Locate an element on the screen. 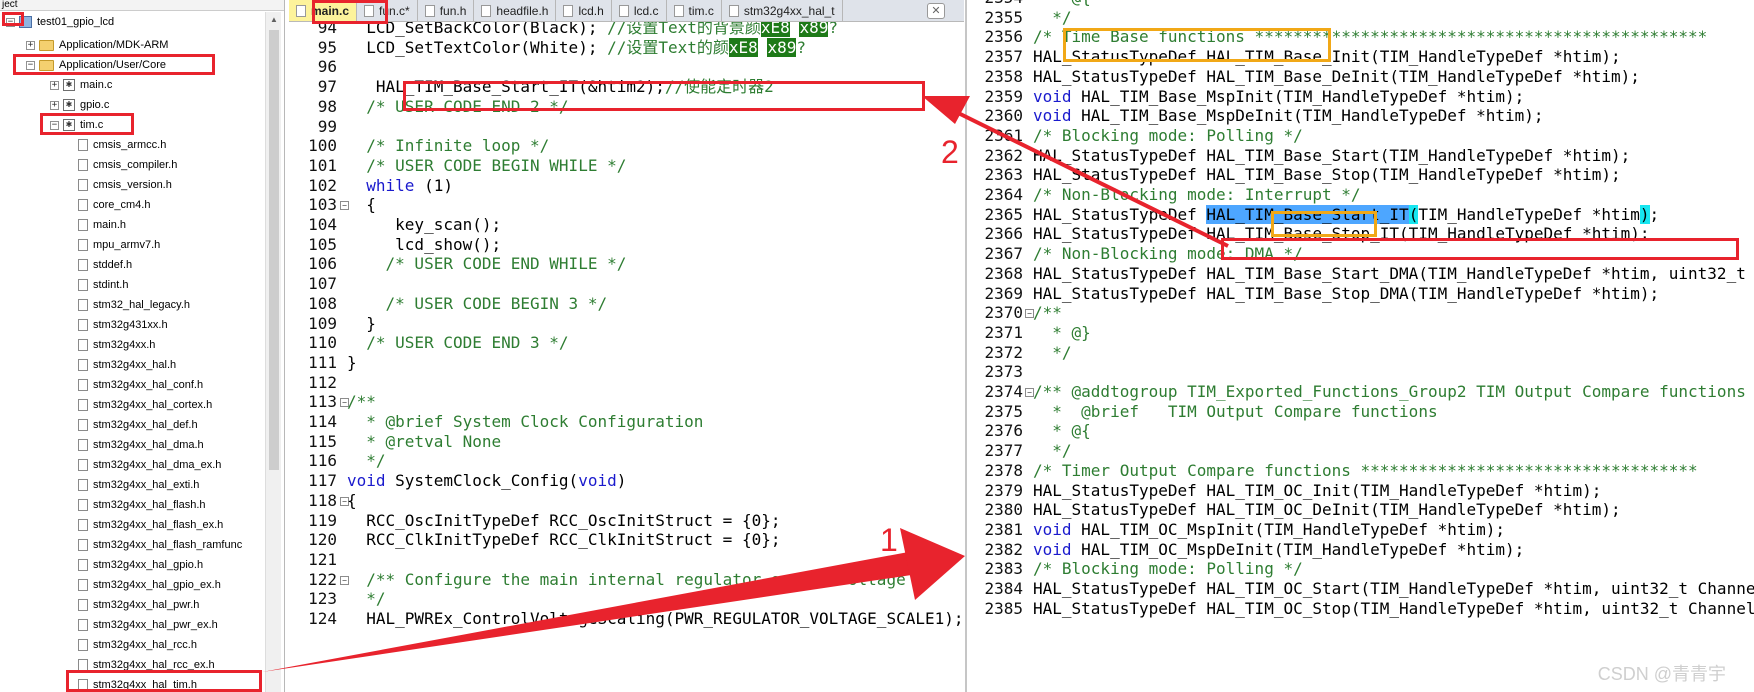  annotation-label-2: 2 is located at coordinates (950, 152).